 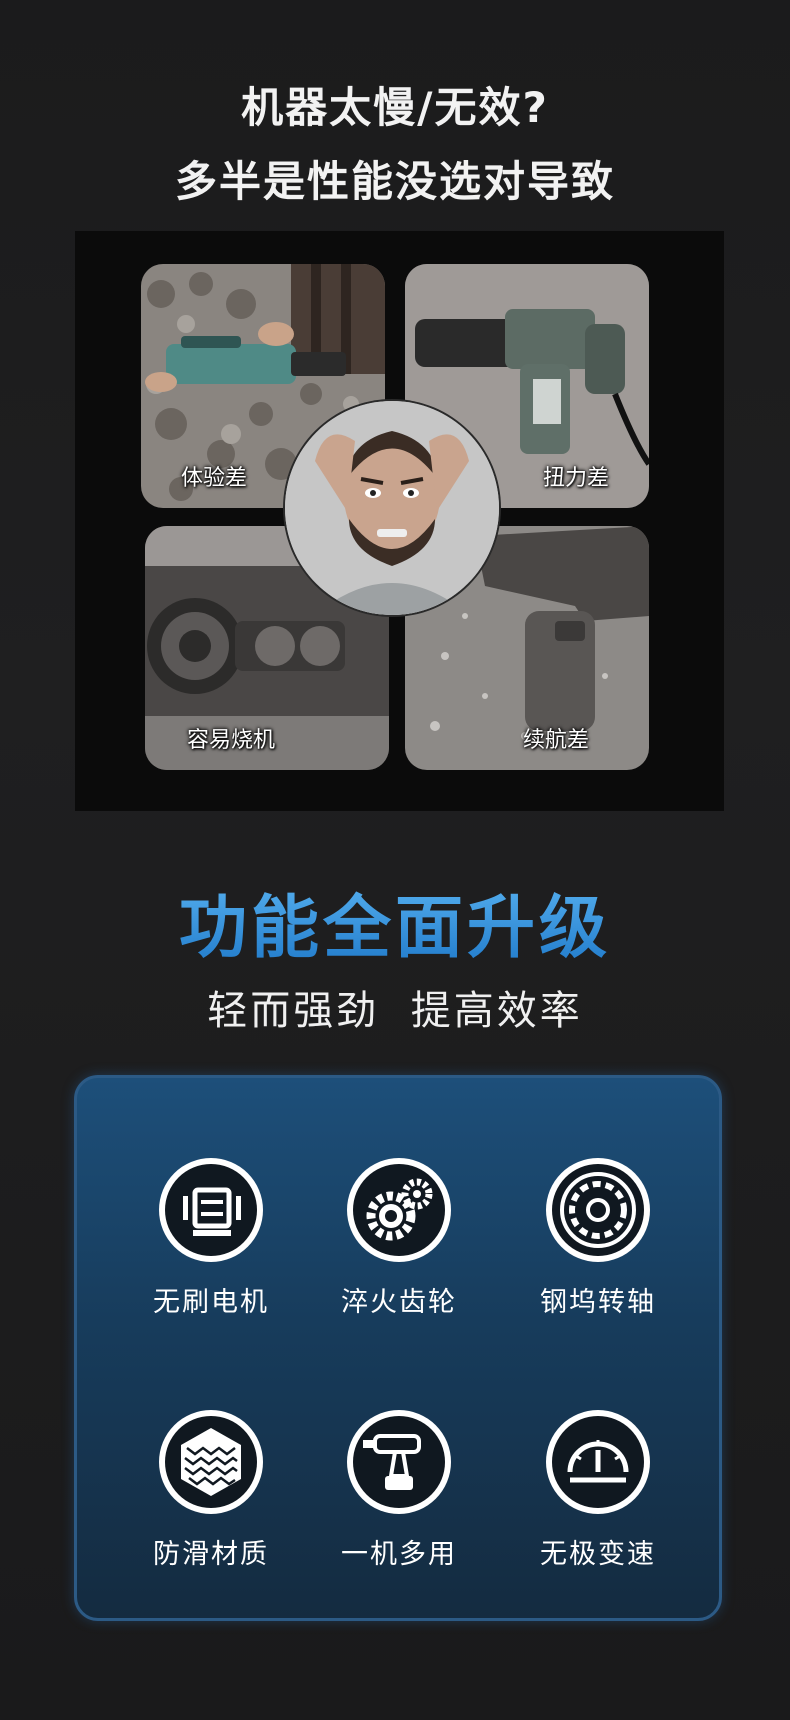 What do you see at coordinates (598, 1210) in the screenshot?
I see `bearing-icon` at bounding box center [598, 1210].